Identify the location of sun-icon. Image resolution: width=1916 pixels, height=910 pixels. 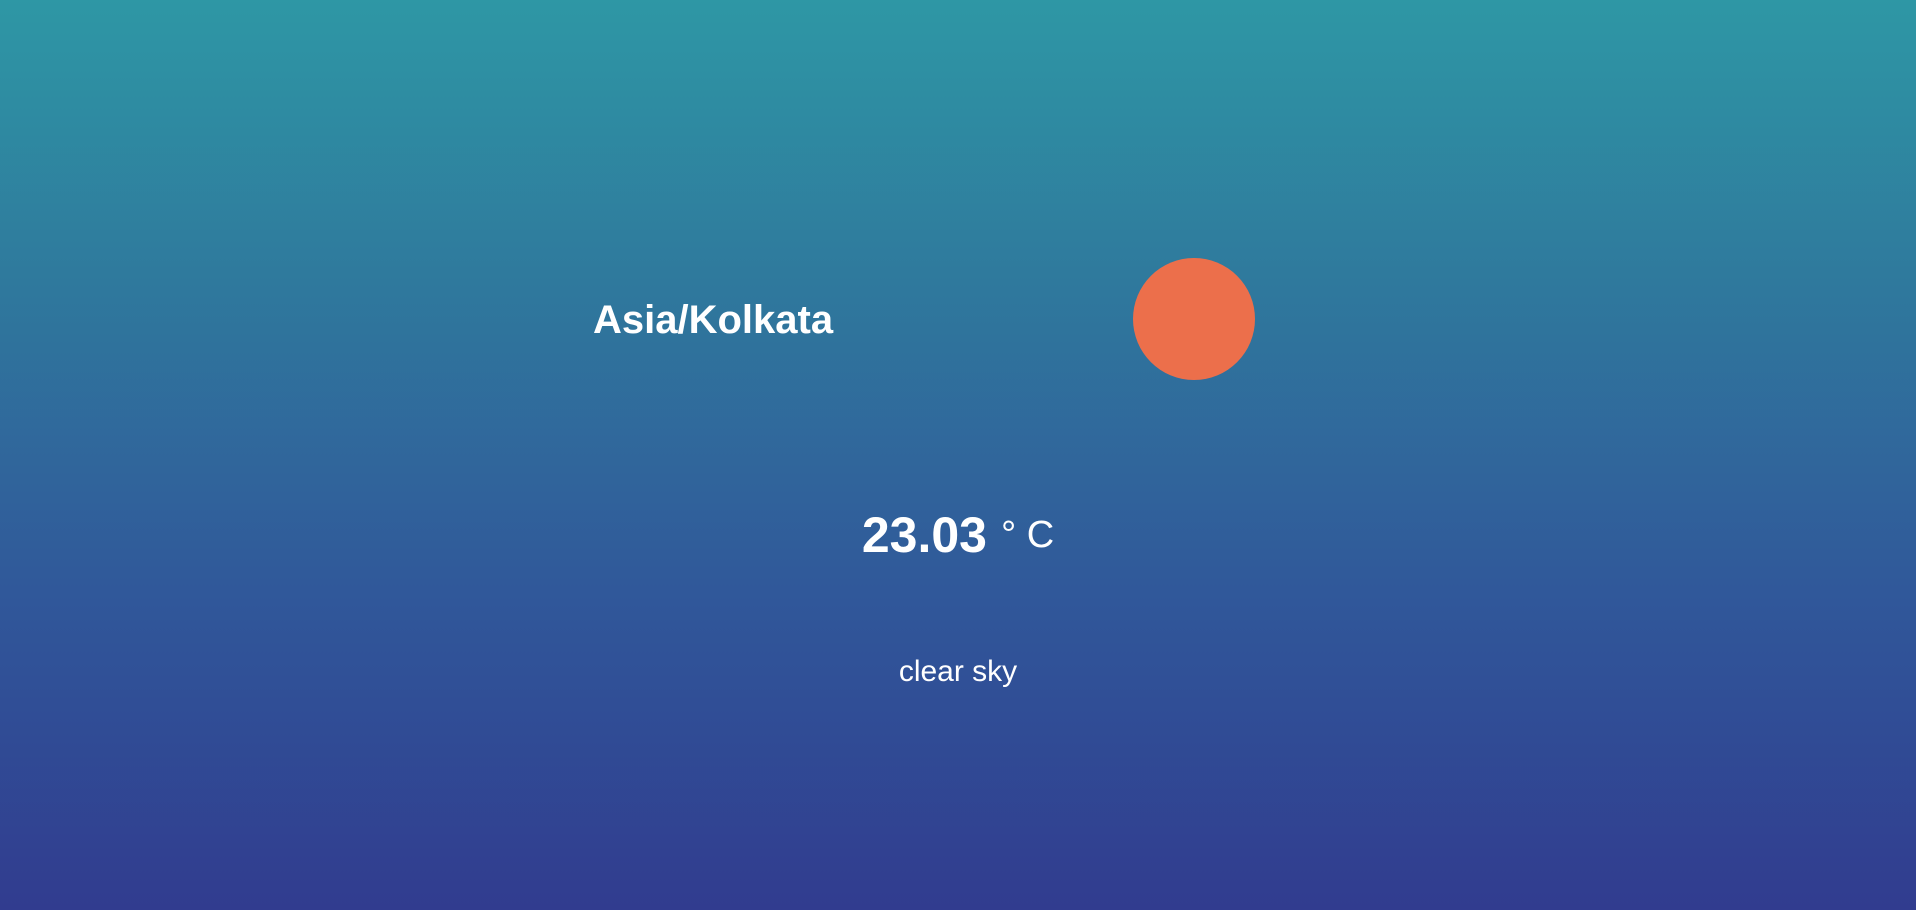
(1194, 319).